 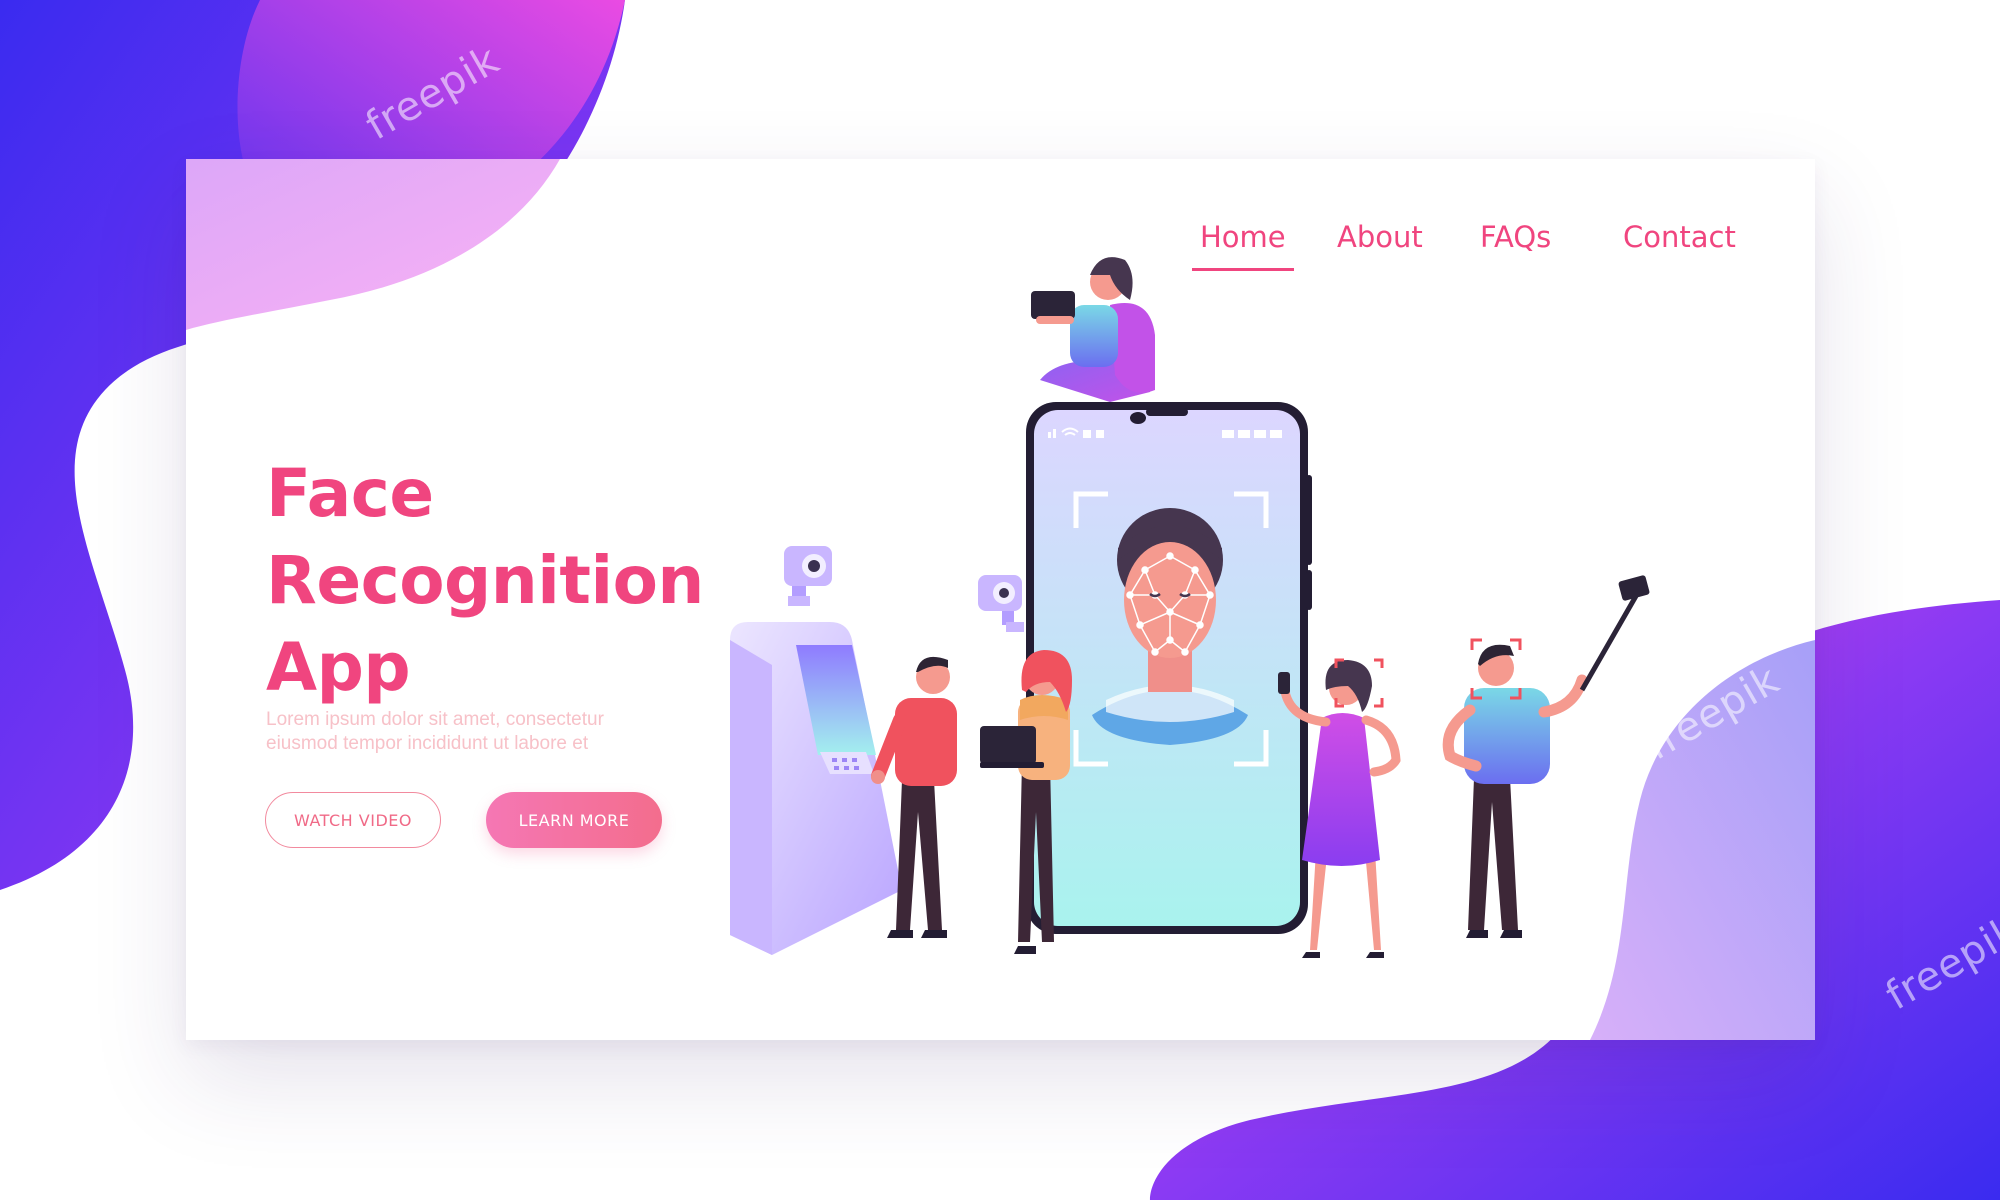 What do you see at coordinates (1546, 756) in the screenshot?
I see `character-man-selfie` at bounding box center [1546, 756].